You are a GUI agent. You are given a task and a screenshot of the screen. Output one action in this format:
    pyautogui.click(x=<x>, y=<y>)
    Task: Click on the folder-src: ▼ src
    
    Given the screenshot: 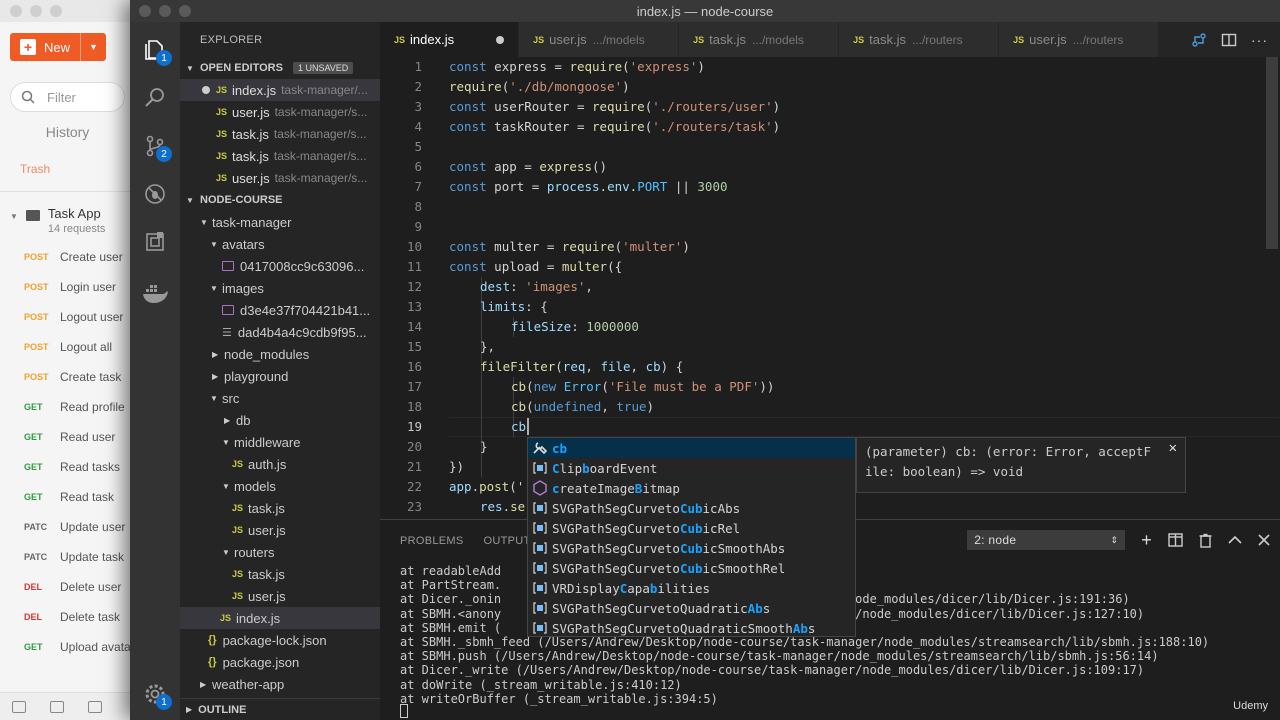 What is the action you would take?
    pyautogui.click(x=280, y=398)
    